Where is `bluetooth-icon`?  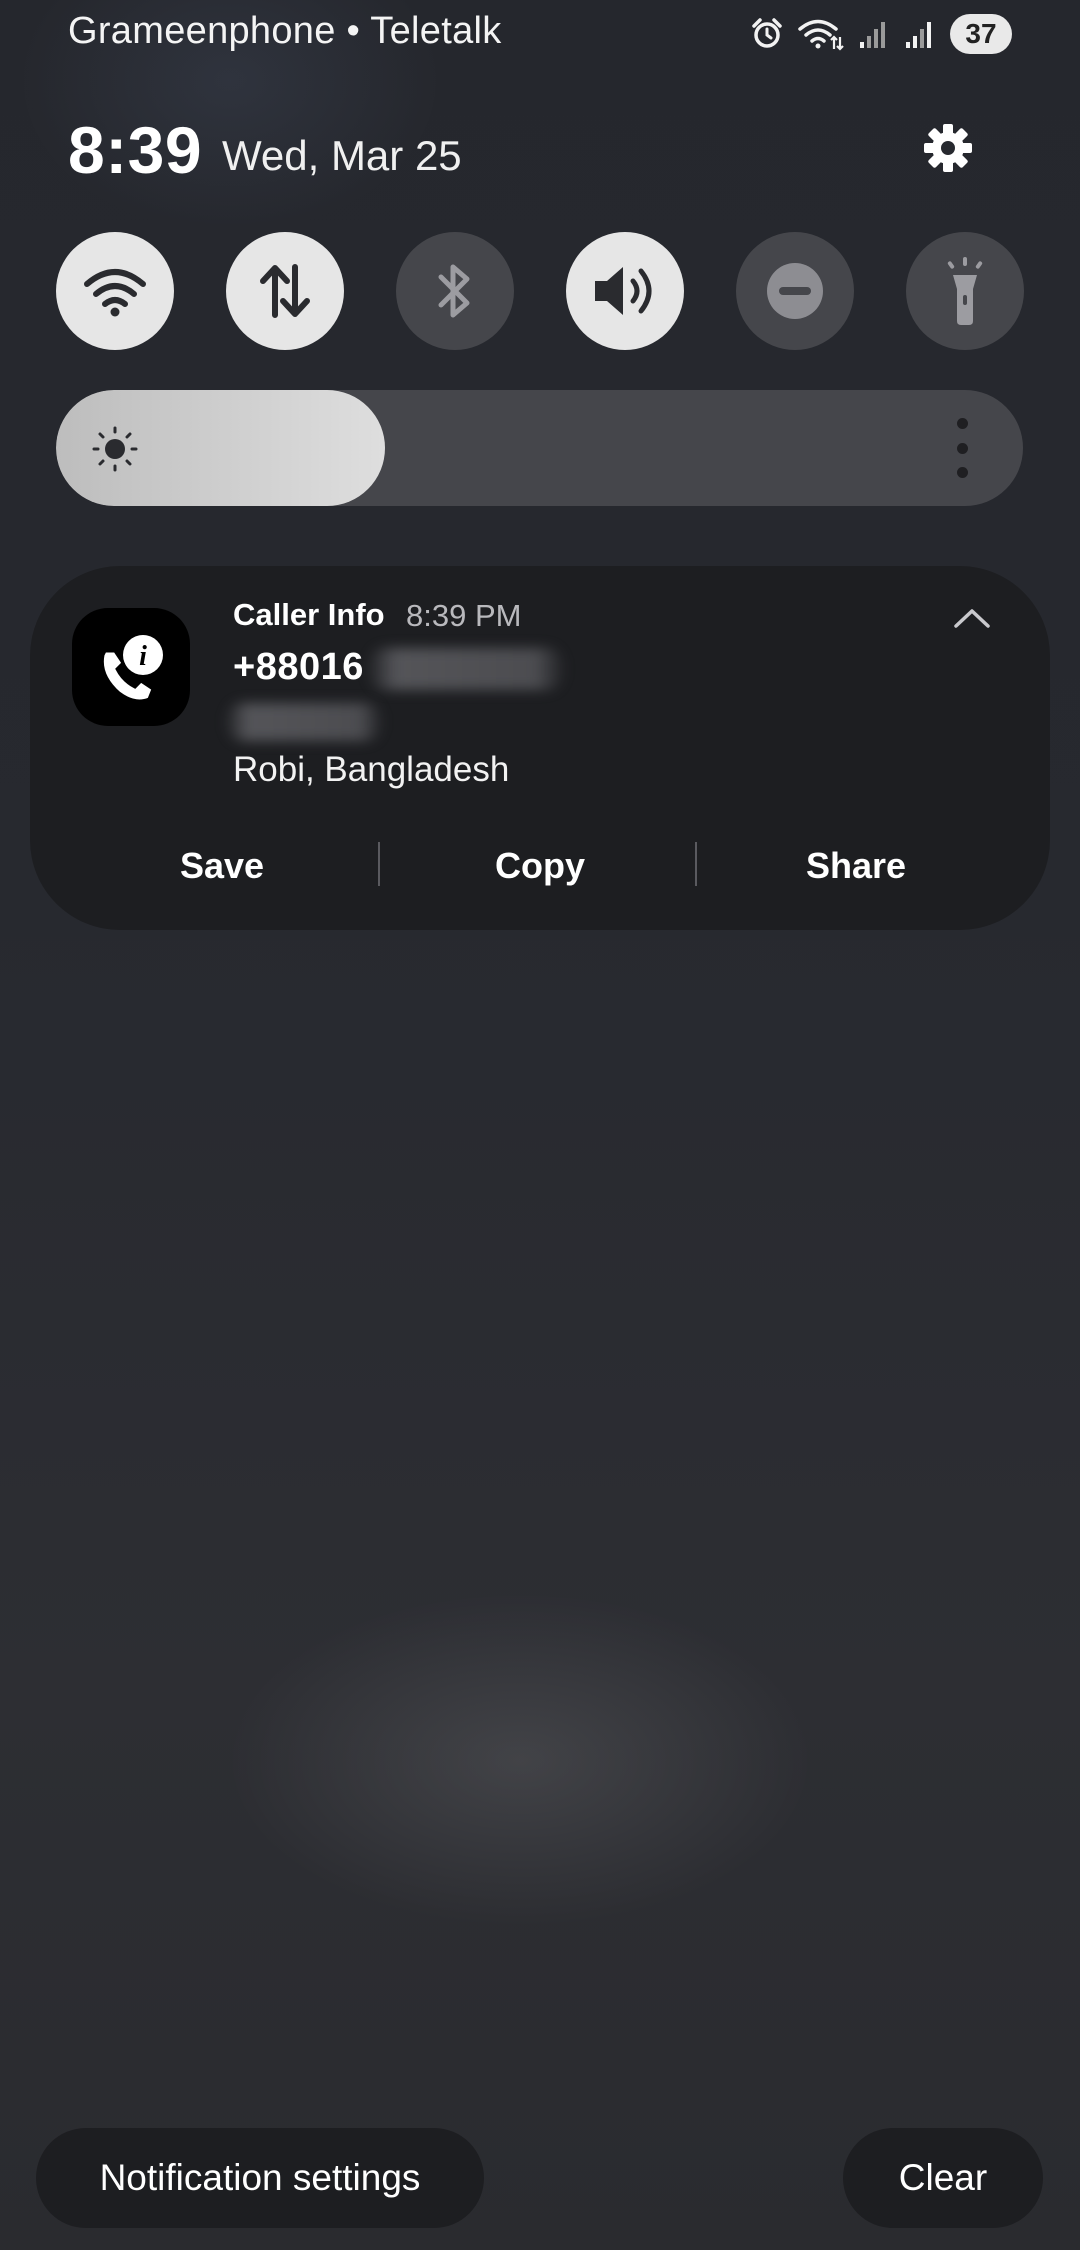 bluetooth-icon is located at coordinates (454, 291).